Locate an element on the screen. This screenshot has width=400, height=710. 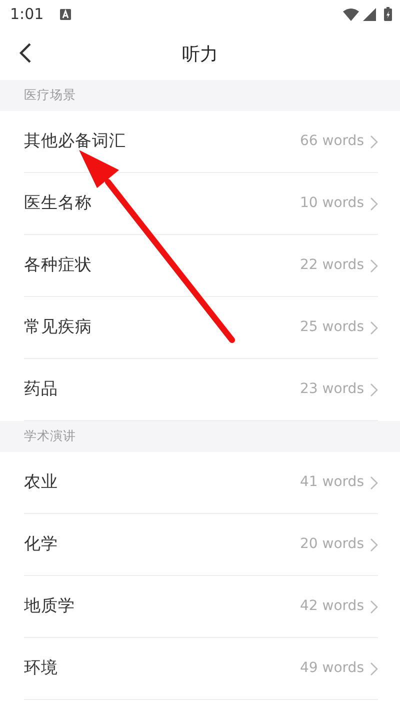
status-time: 1:01 is located at coordinates (27, 14).